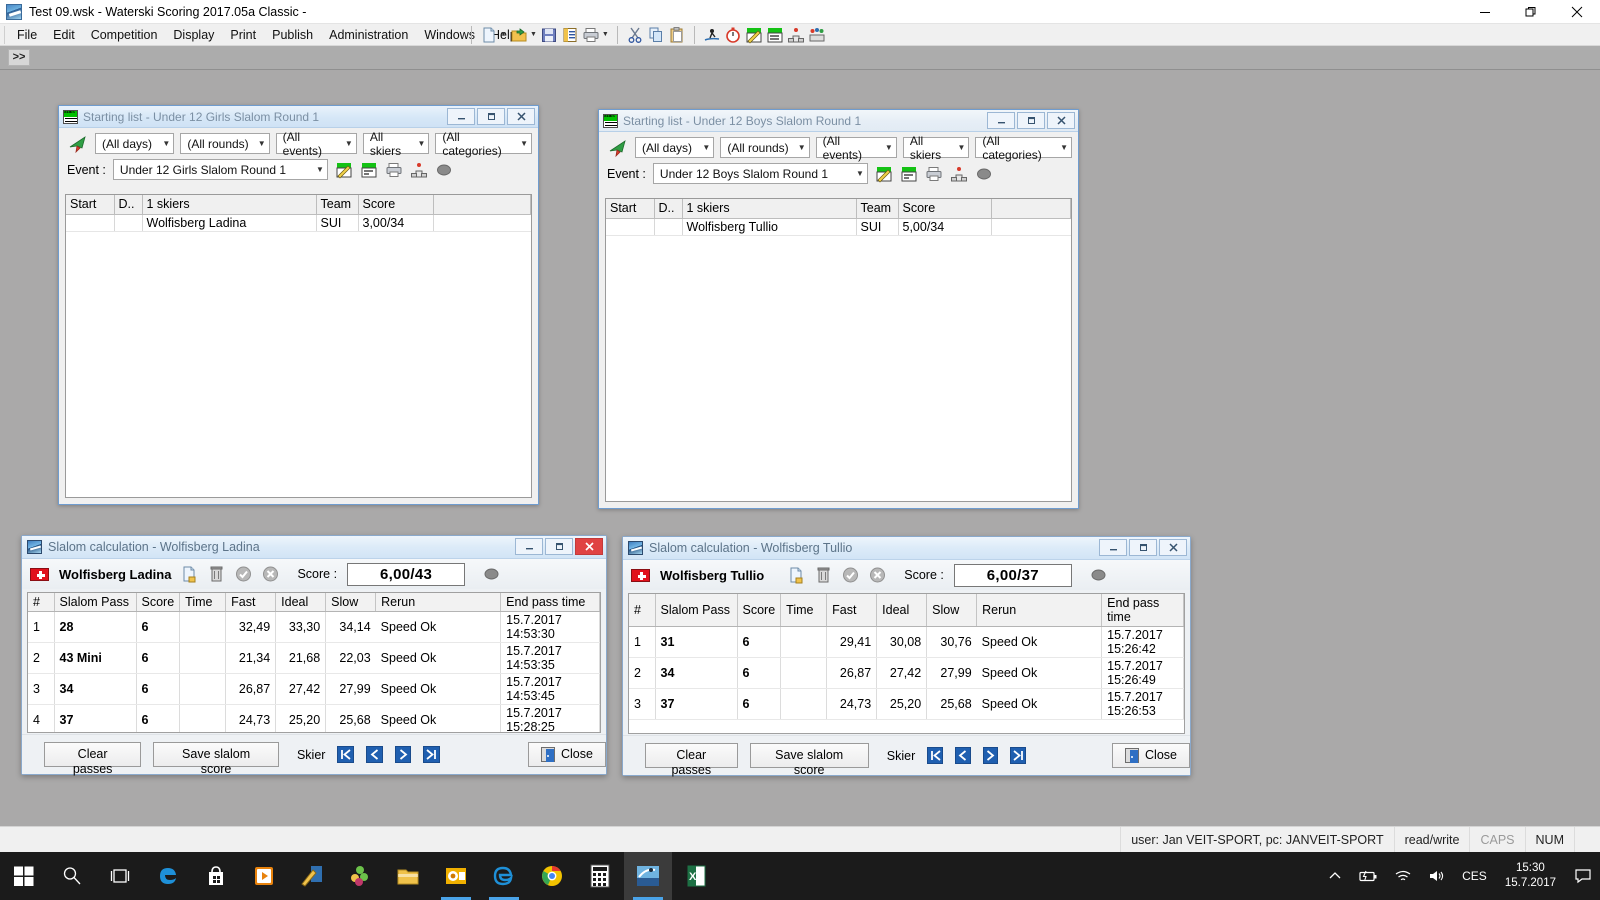 This screenshot has width=1600, height=900. What do you see at coordinates (64, 35) in the screenshot?
I see `menu-edit: Edit` at bounding box center [64, 35].